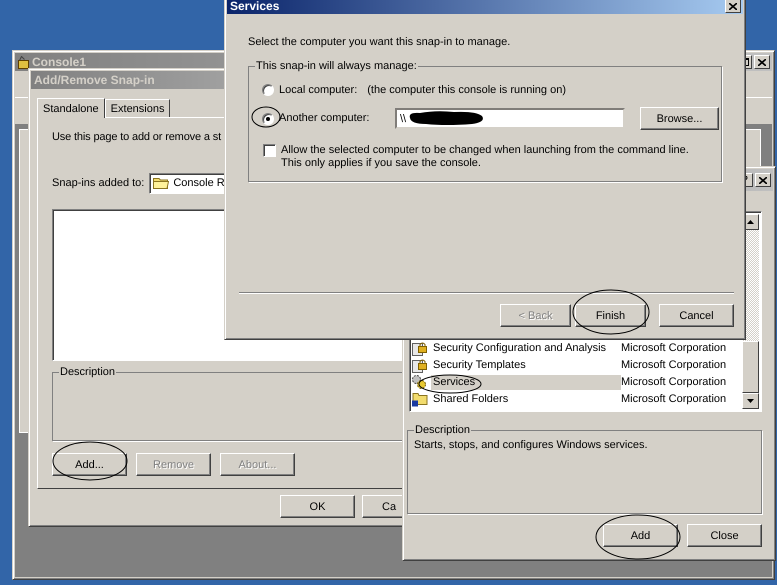  Describe the element at coordinates (577, 365) in the screenshot. I see `snapin-row: Security Templates Microsoft Corporation` at that location.